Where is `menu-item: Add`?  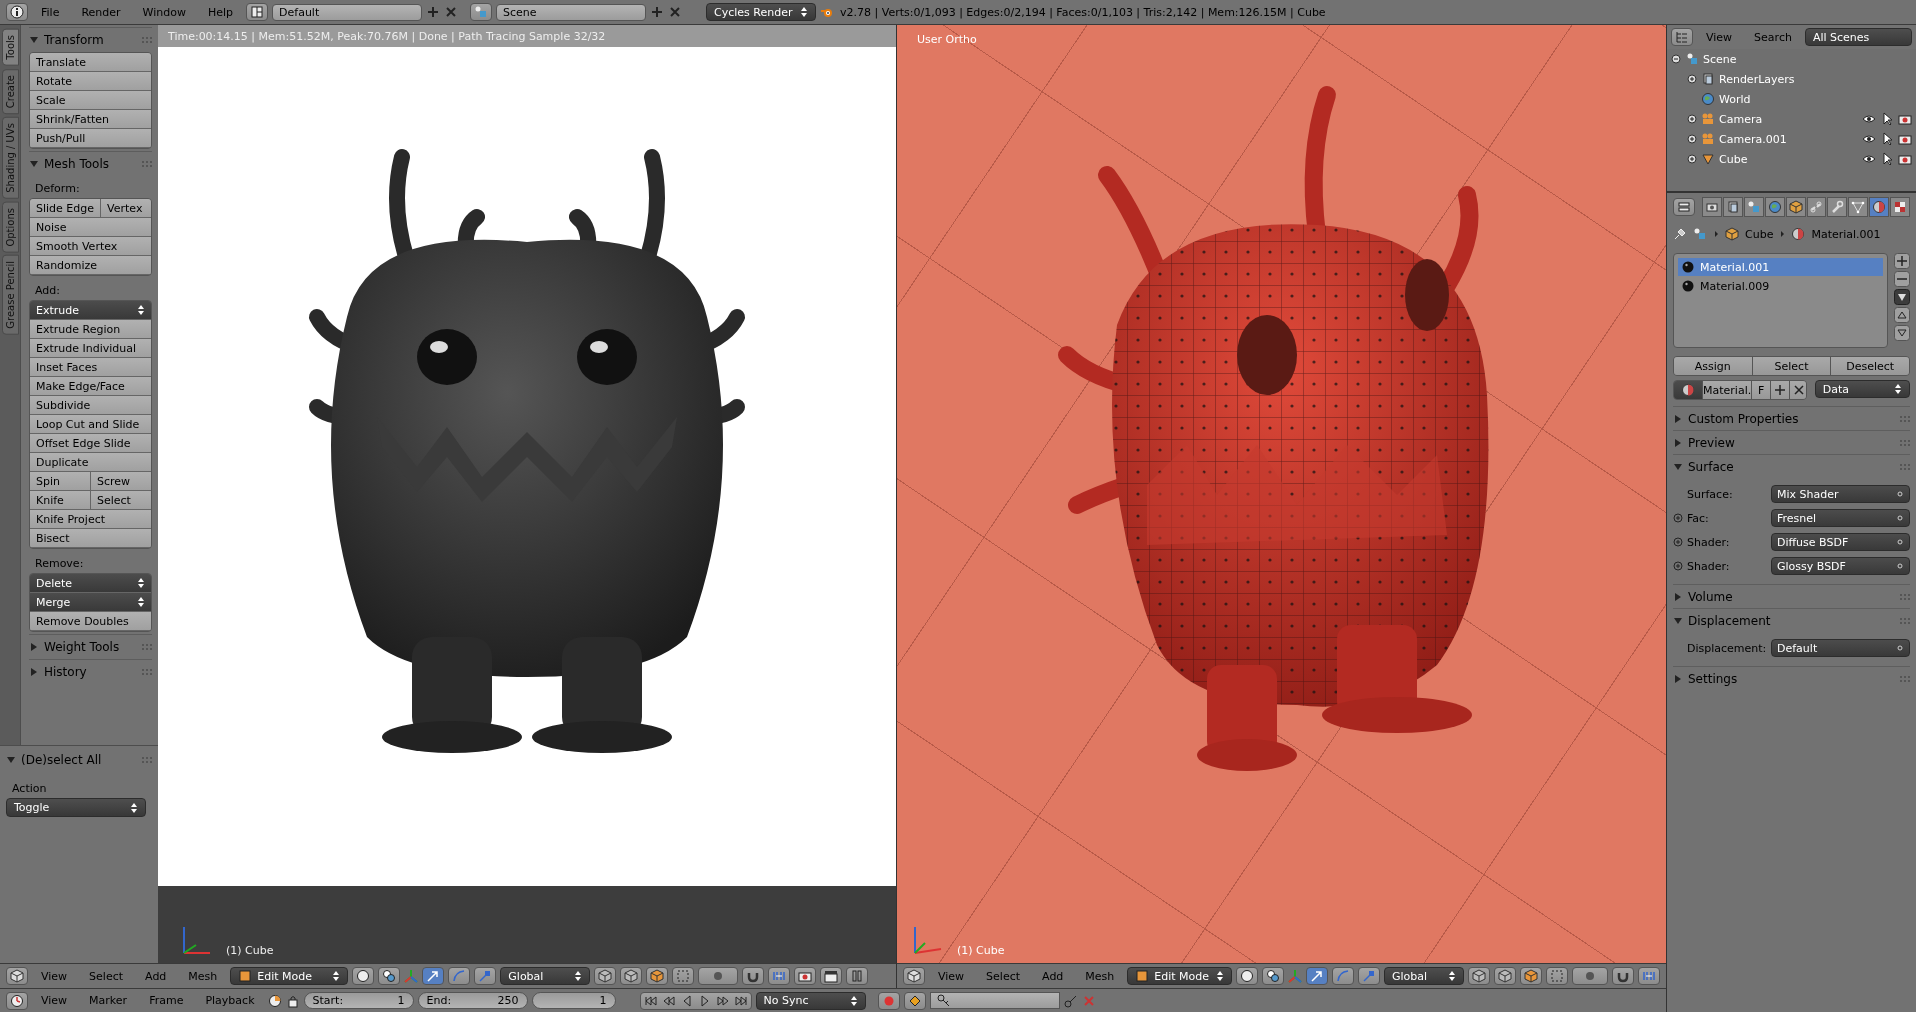
menu-item: Add is located at coordinates (156, 976).